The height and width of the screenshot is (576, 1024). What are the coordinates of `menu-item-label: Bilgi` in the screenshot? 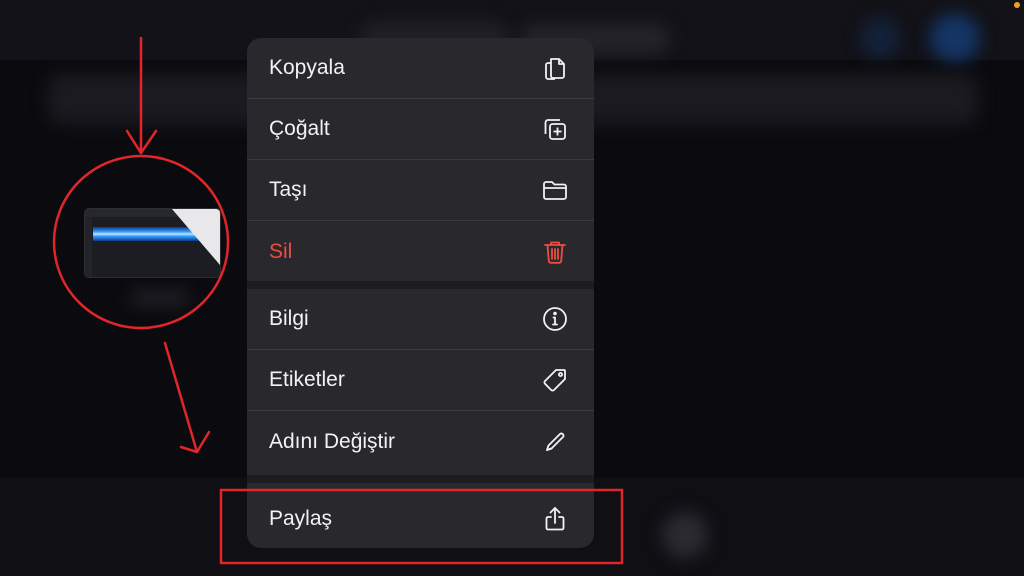 It's located at (289, 318).